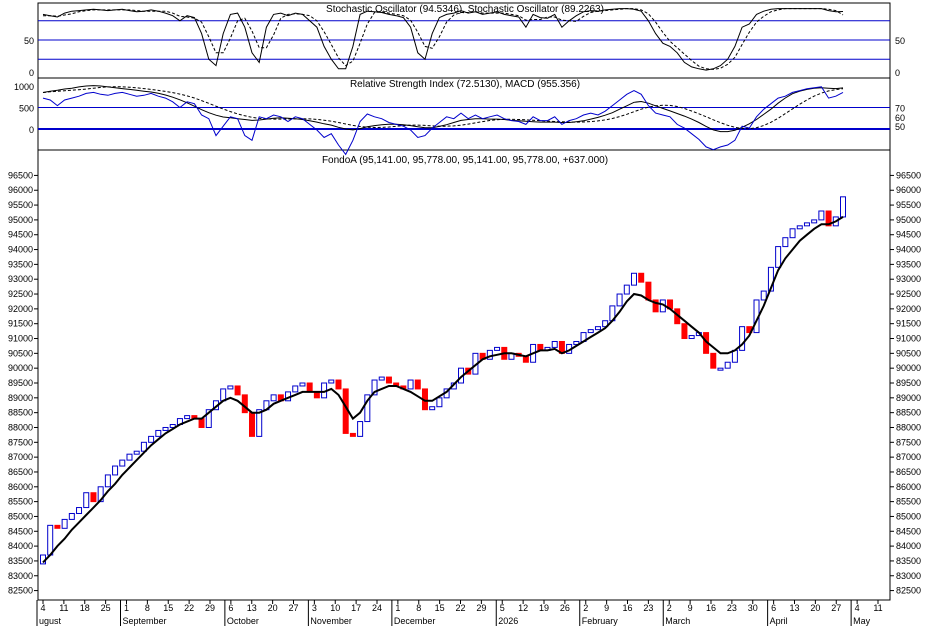 The width and height of the screenshot is (932, 626). What do you see at coordinates (20, 175) in the screenshot?
I see `price-left-tick-label: 96500` at bounding box center [20, 175].